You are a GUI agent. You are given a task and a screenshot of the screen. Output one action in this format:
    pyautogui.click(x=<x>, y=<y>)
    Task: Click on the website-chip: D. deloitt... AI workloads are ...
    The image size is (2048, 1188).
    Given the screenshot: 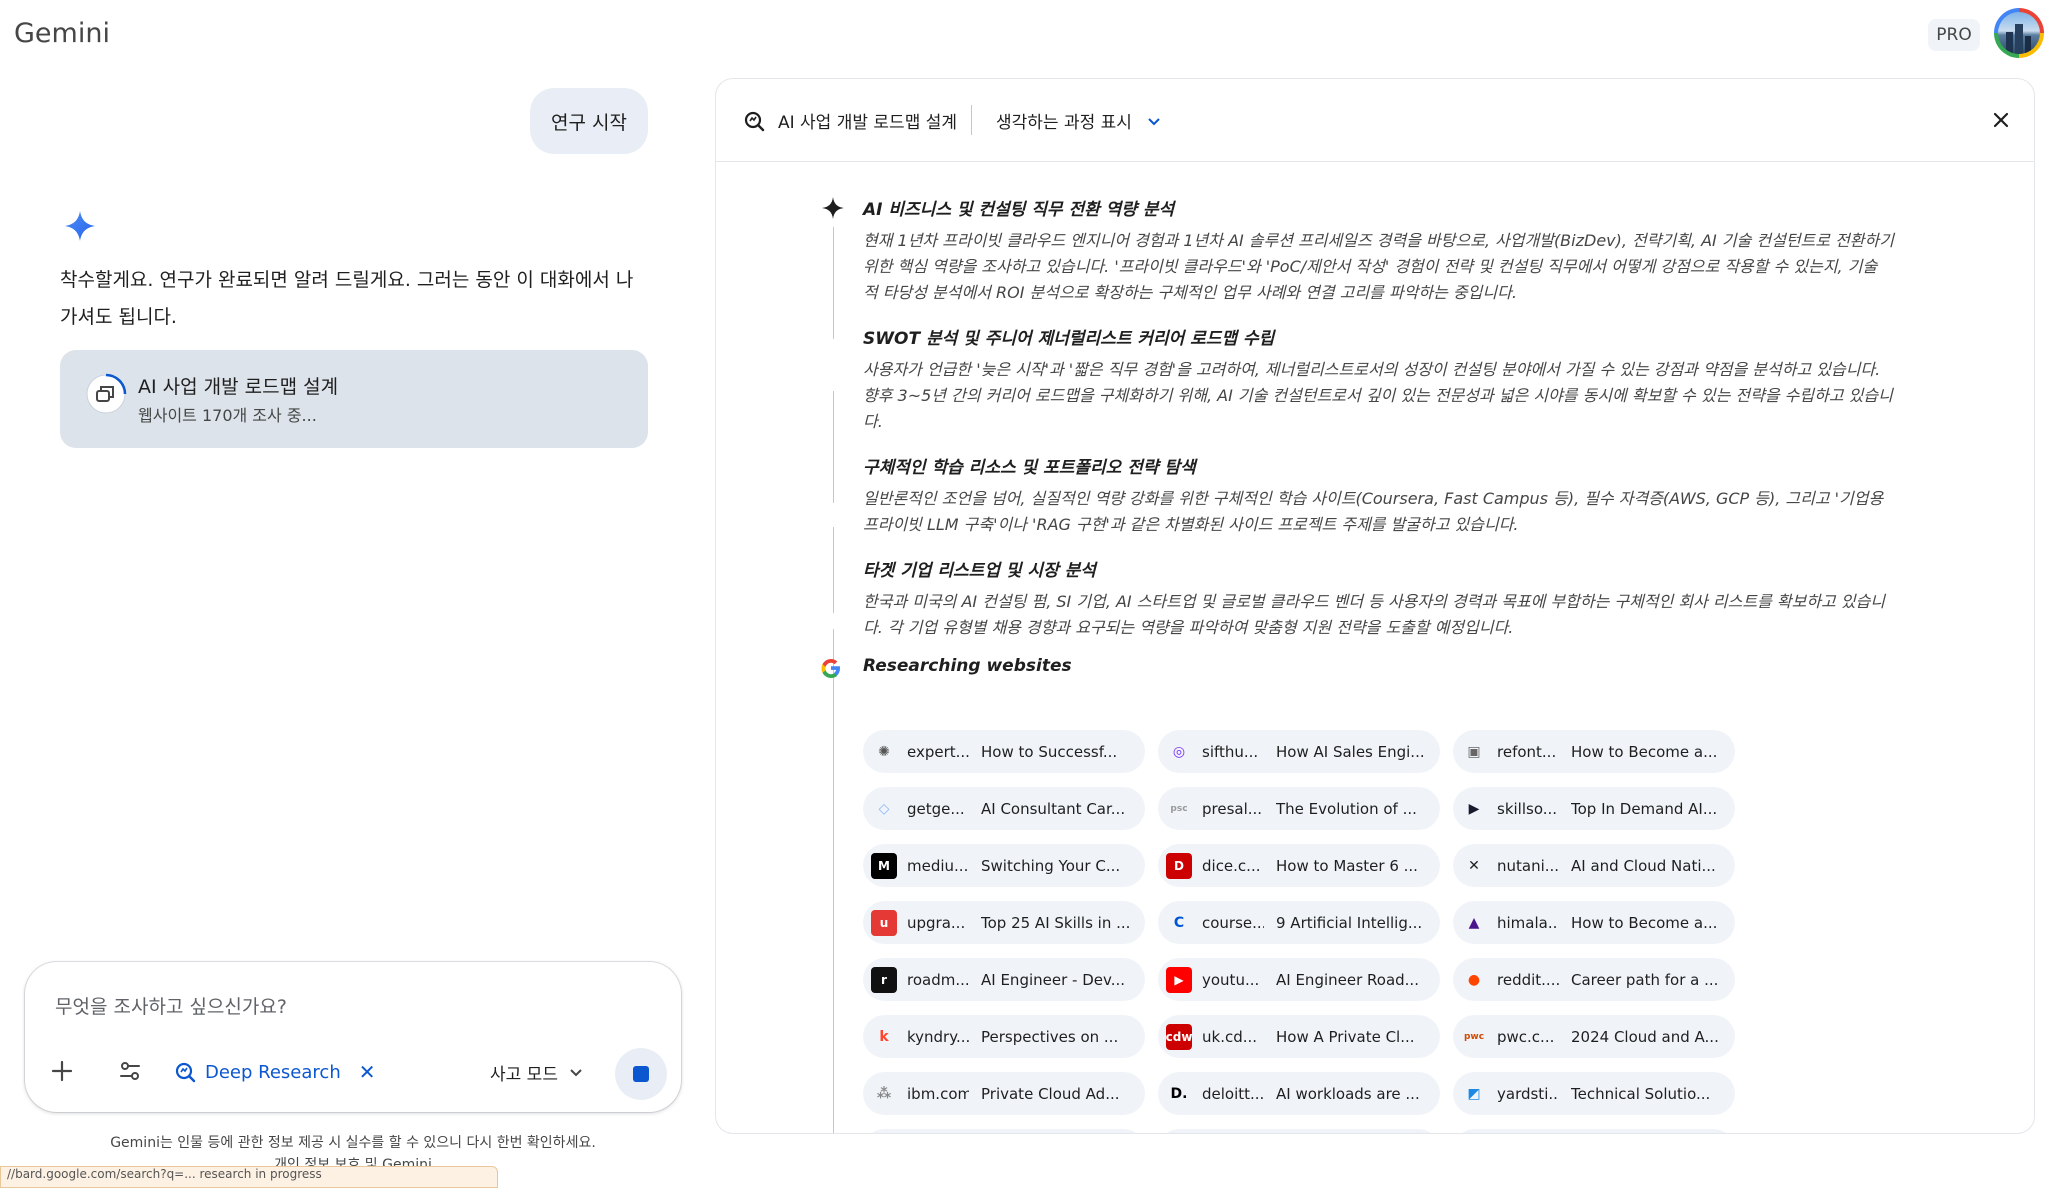 What is the action you would take?
    pyautogui.click(x=1299, y=1093)
    